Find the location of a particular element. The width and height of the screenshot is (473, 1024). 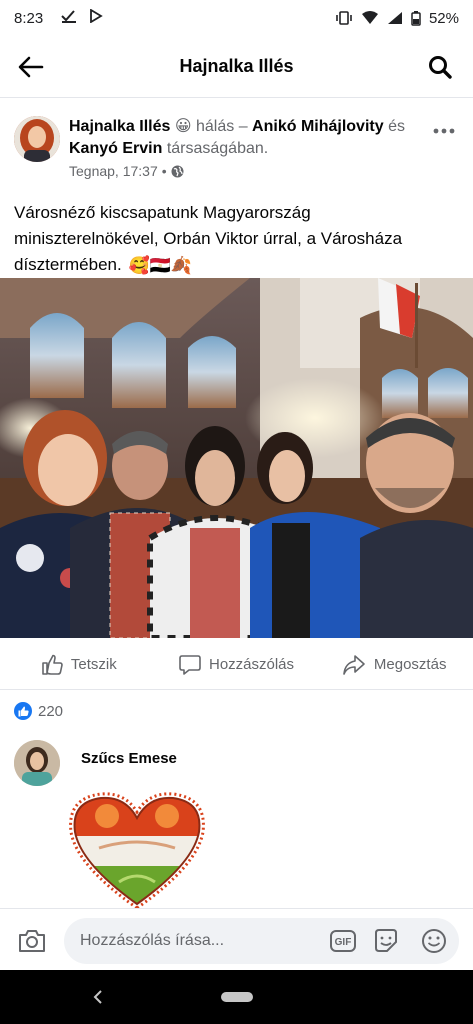

author-avatar is located at coordinates (37, 139).